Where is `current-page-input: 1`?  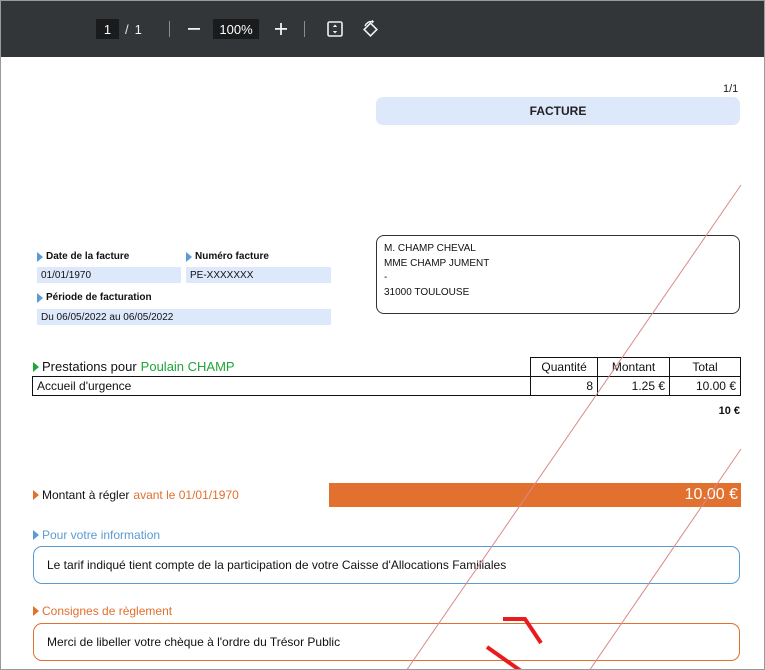
current-page-input: 1 is located at coordinates (107, 29).